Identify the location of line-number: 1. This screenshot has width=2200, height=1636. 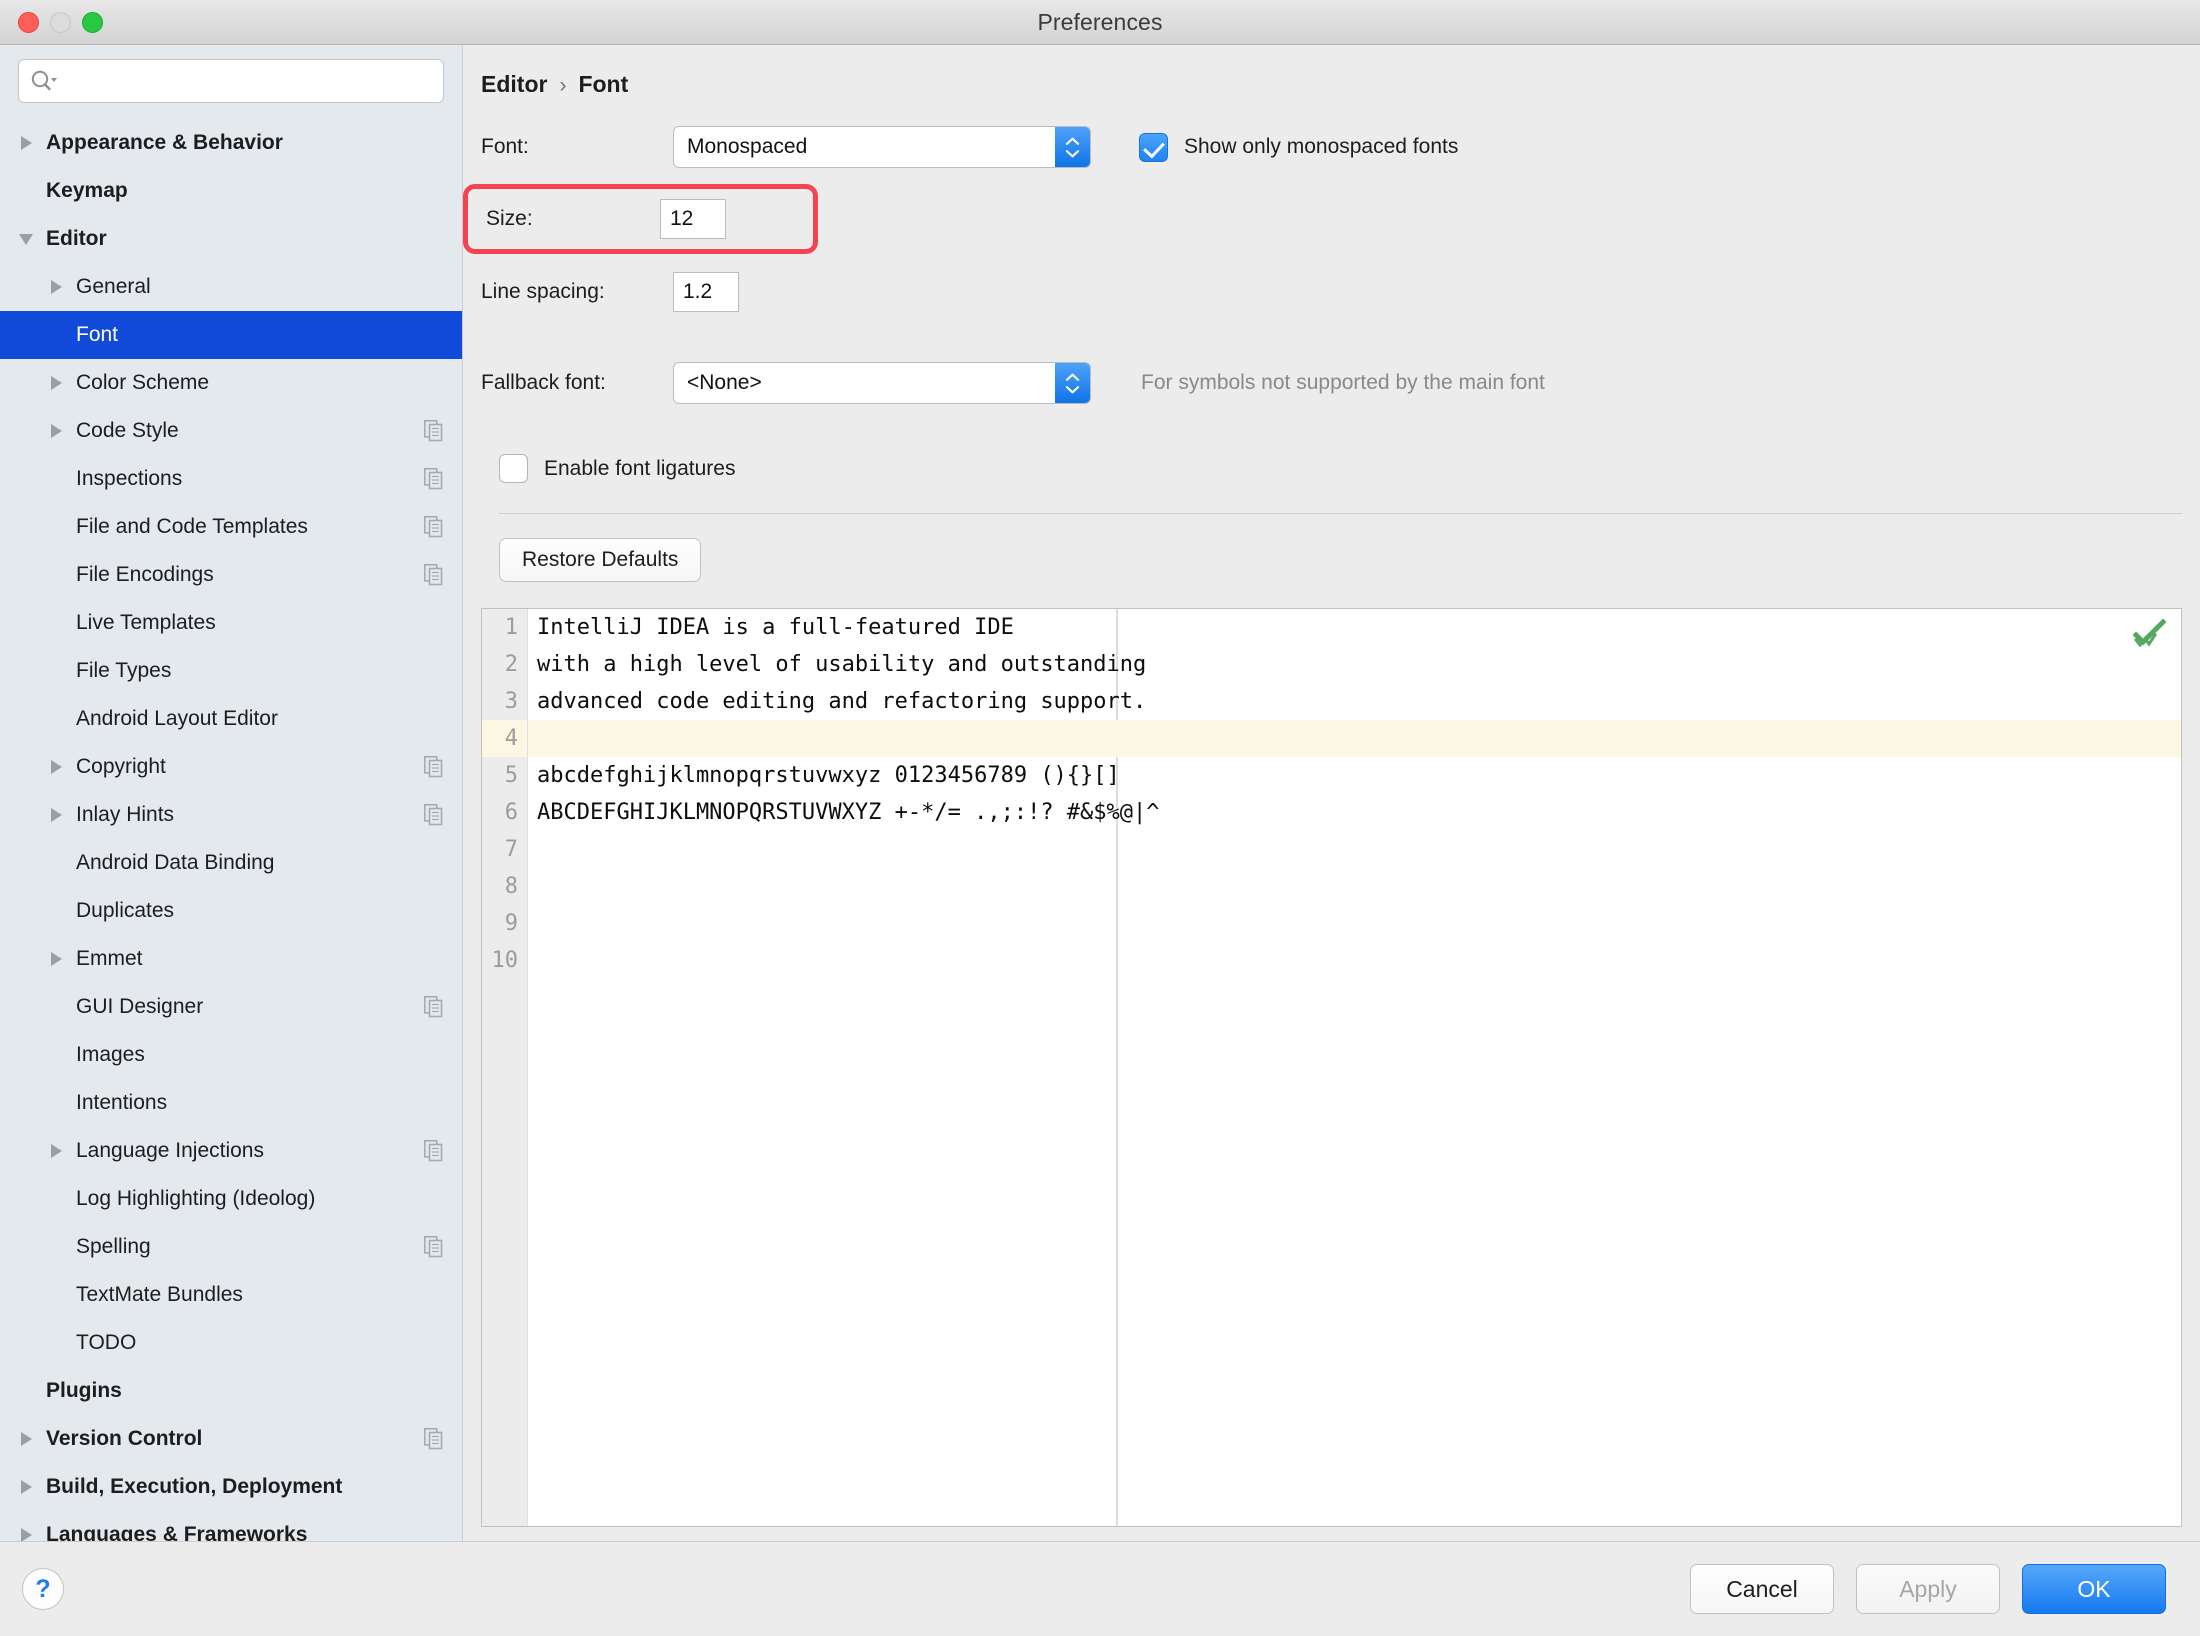
(511, 627).